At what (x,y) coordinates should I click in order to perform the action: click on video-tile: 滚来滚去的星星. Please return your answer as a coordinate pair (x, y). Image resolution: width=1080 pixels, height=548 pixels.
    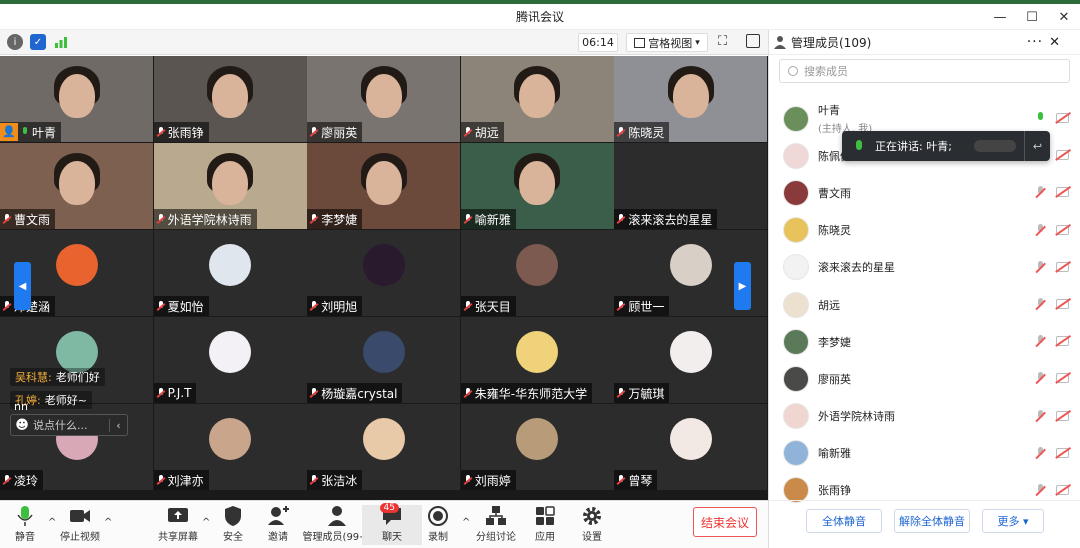
    Looking at the image, I should click on (691, 186).